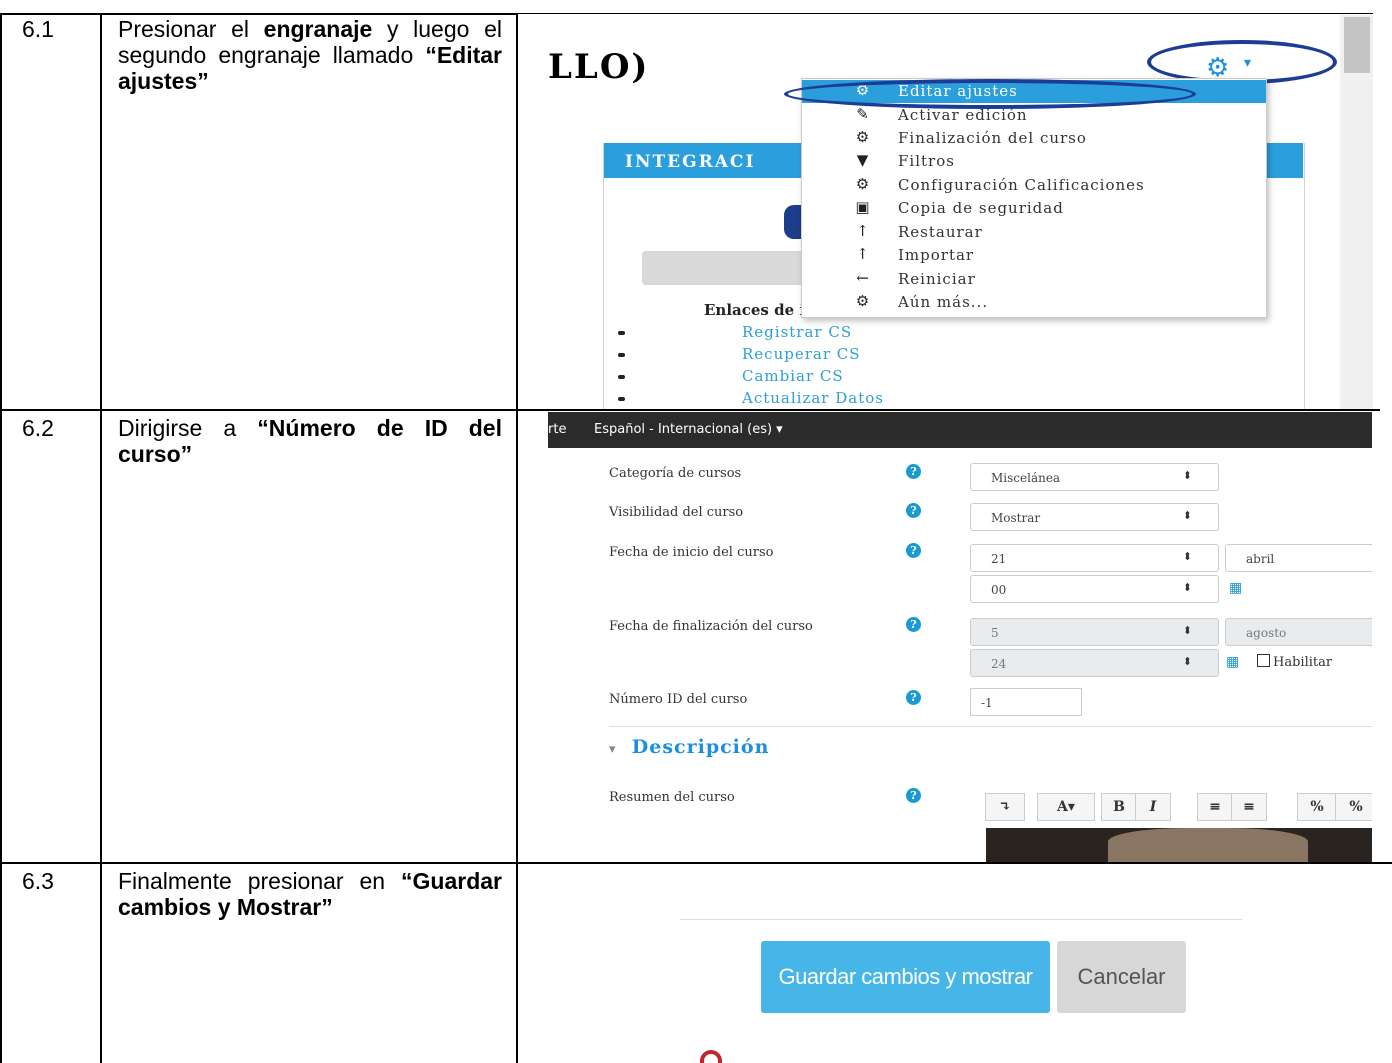 The width and height of the screenshot is (1392, 1063). Describe the element at coordinates (1094, 517) in the screenshot. I see `visibility-select: Mostrar ⬍` at that location.